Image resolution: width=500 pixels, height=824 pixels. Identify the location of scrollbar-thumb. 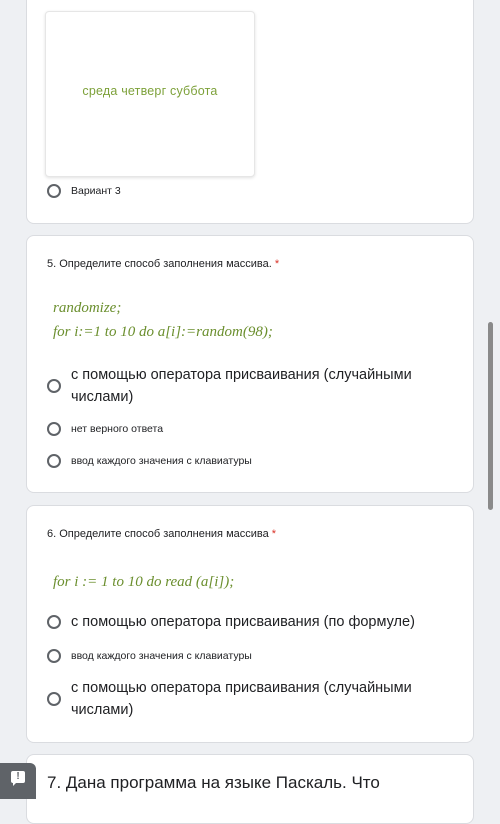
(490, 416).